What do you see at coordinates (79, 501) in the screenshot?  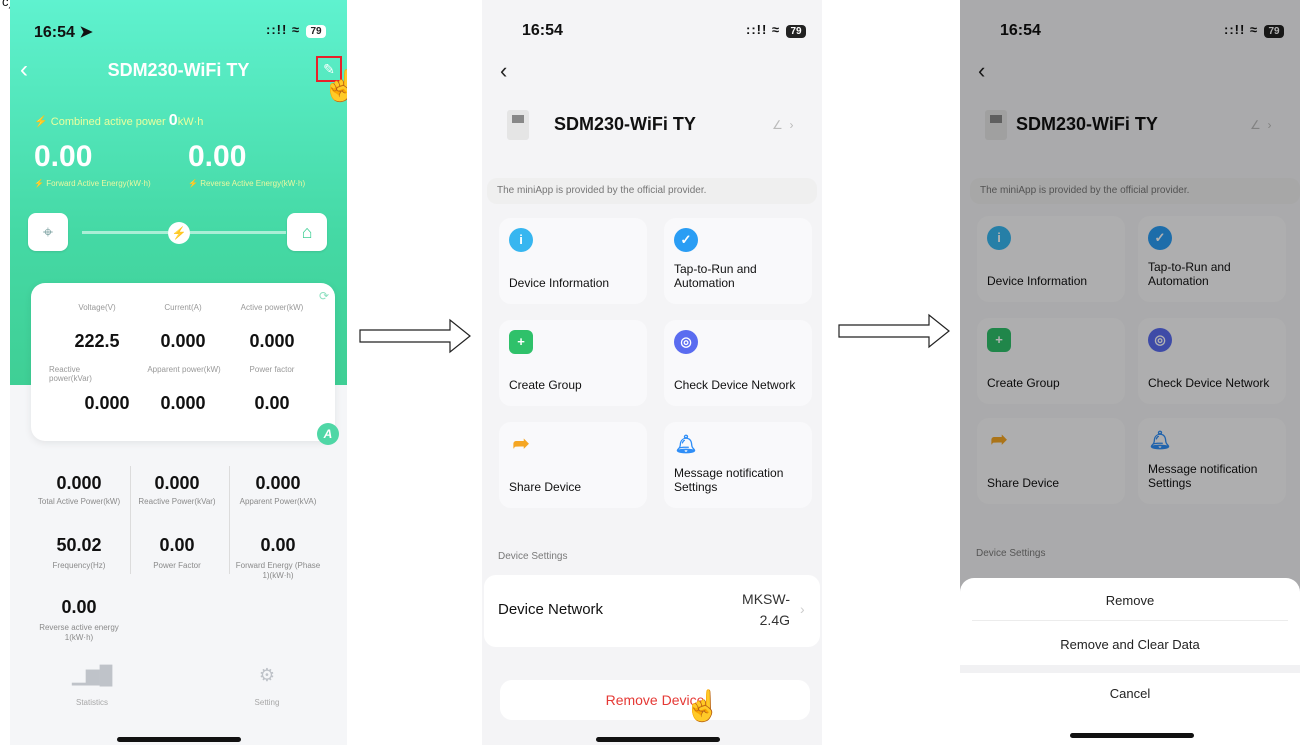 I see `grid-label: Total Active Power(kW)` at bounding box center [79, 501].